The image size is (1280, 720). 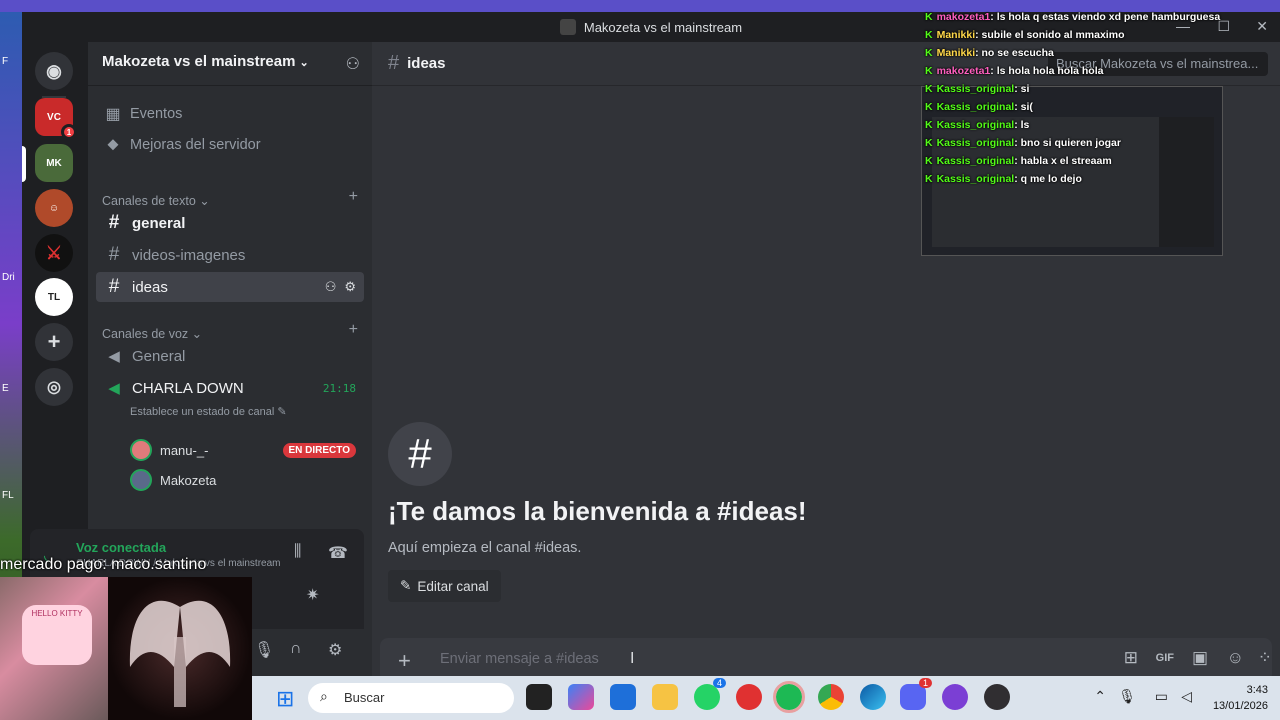 What do you see at coordinates (54, 297) in the screenshot?
I see `server-the-league: TL` at bounding box center [54, 297].